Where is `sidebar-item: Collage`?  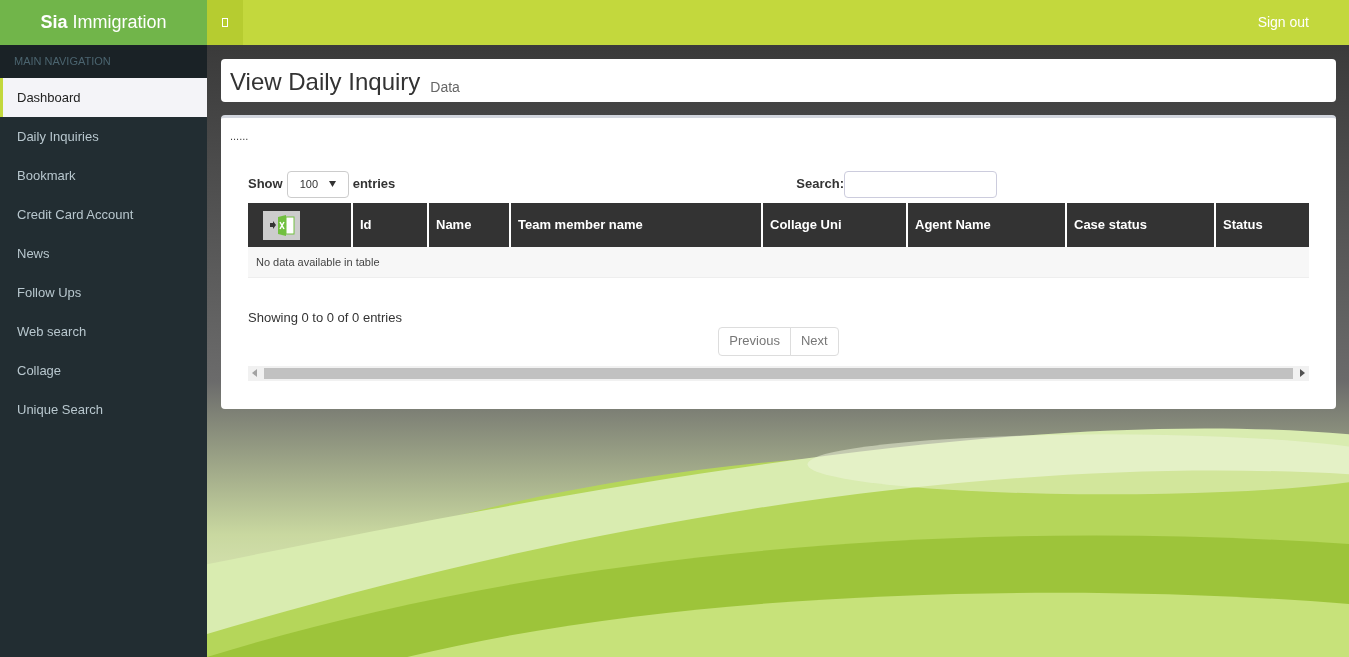
sidebar-item: Collage is located at coordinates (103, 370).